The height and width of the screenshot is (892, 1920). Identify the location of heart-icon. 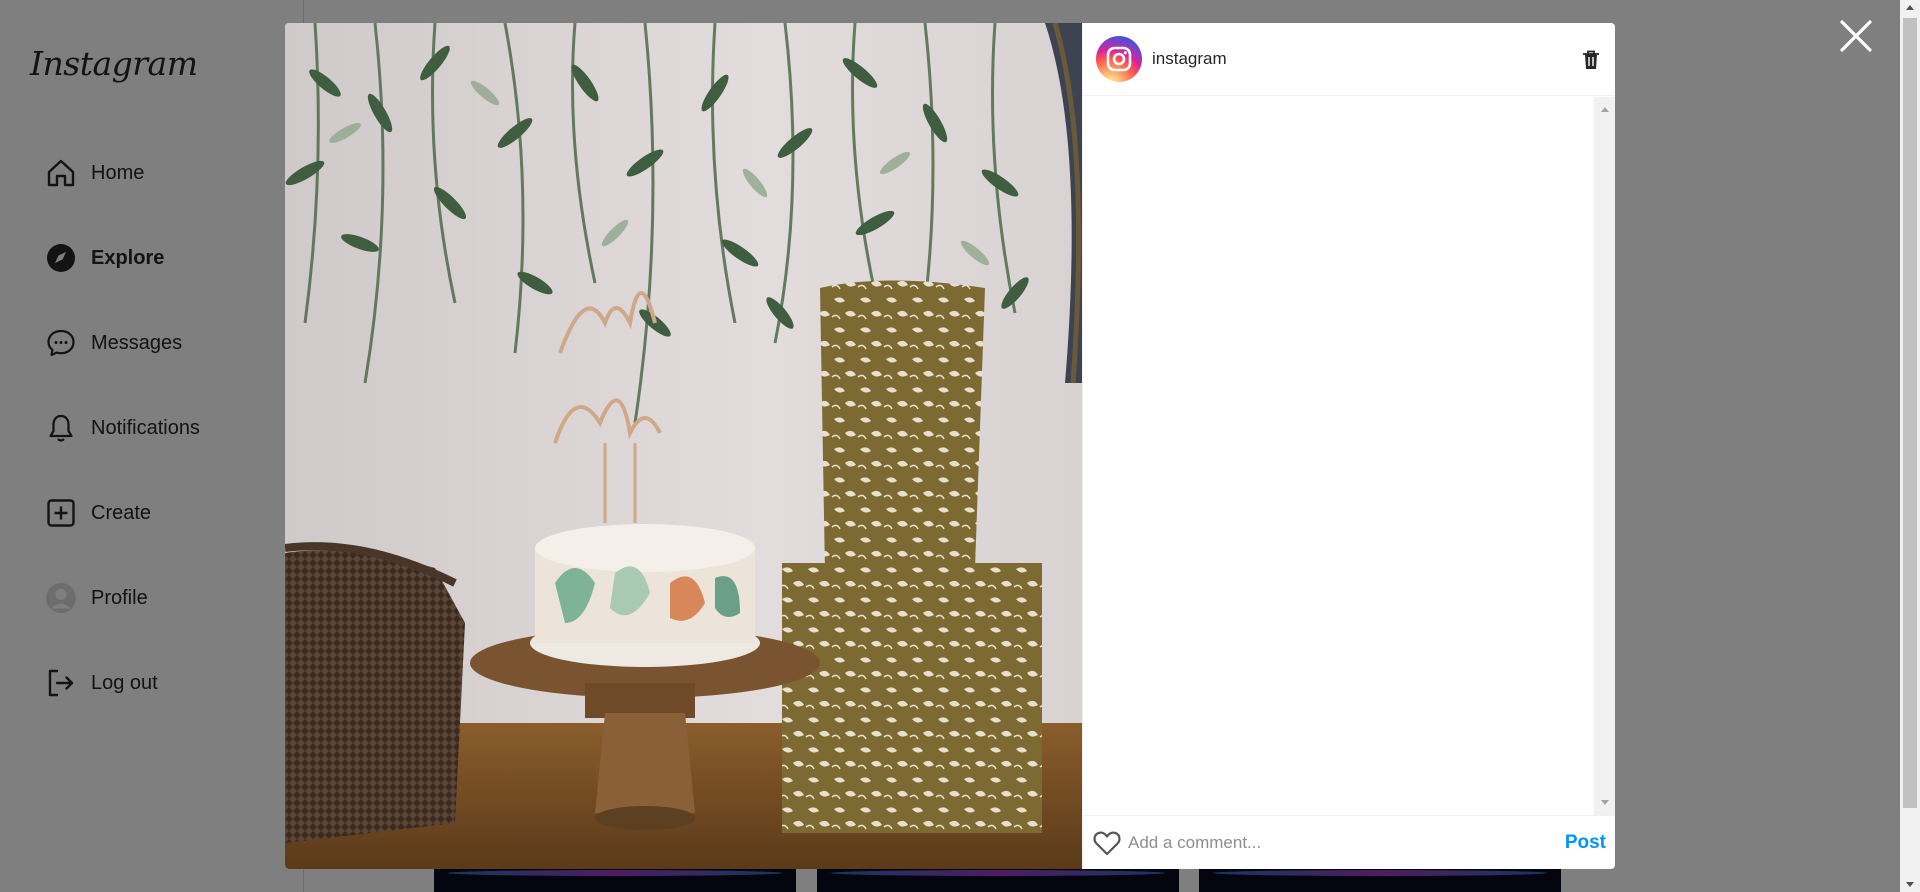
(1107, 843).